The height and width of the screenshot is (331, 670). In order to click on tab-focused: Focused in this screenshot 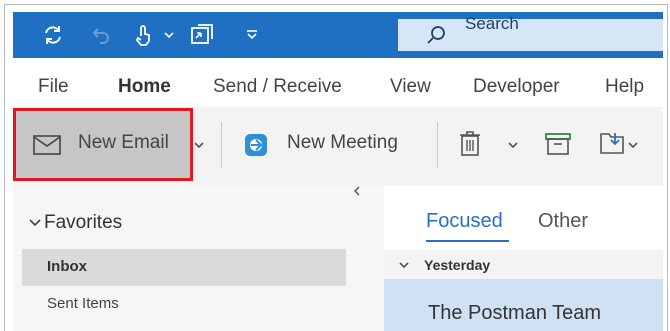, I will do `click(464, 221)`.